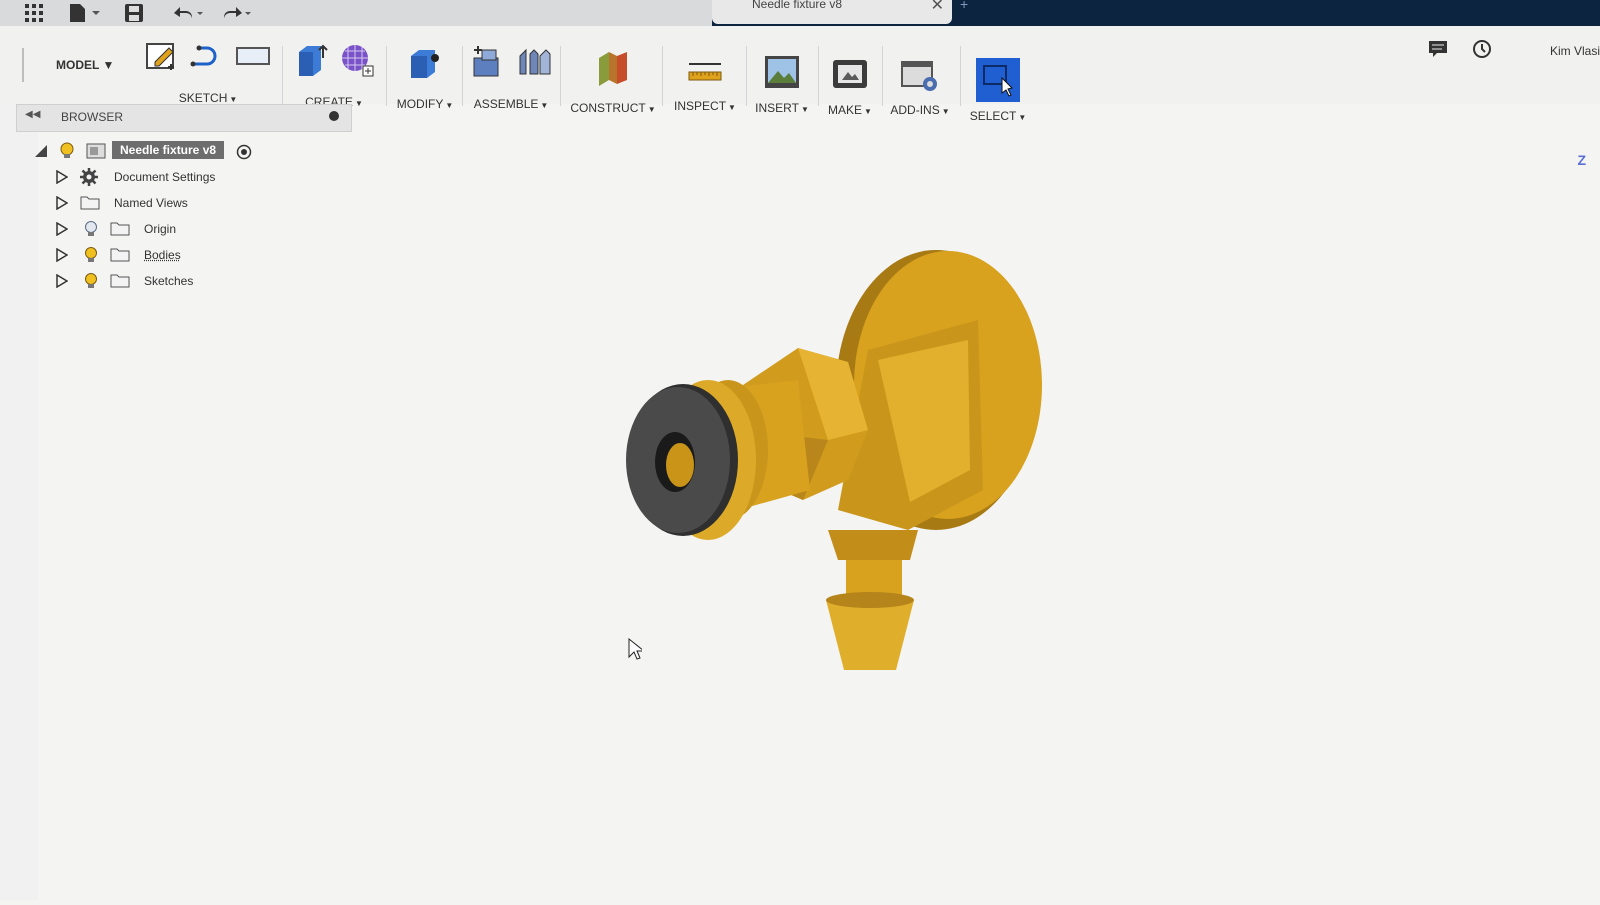 The width and height of the screenshot is (1600, 905). What do you see at coordinates (637, 651) in the screenshot?
I see `mouse-cursor-icon` at bounding box center [637, 651].